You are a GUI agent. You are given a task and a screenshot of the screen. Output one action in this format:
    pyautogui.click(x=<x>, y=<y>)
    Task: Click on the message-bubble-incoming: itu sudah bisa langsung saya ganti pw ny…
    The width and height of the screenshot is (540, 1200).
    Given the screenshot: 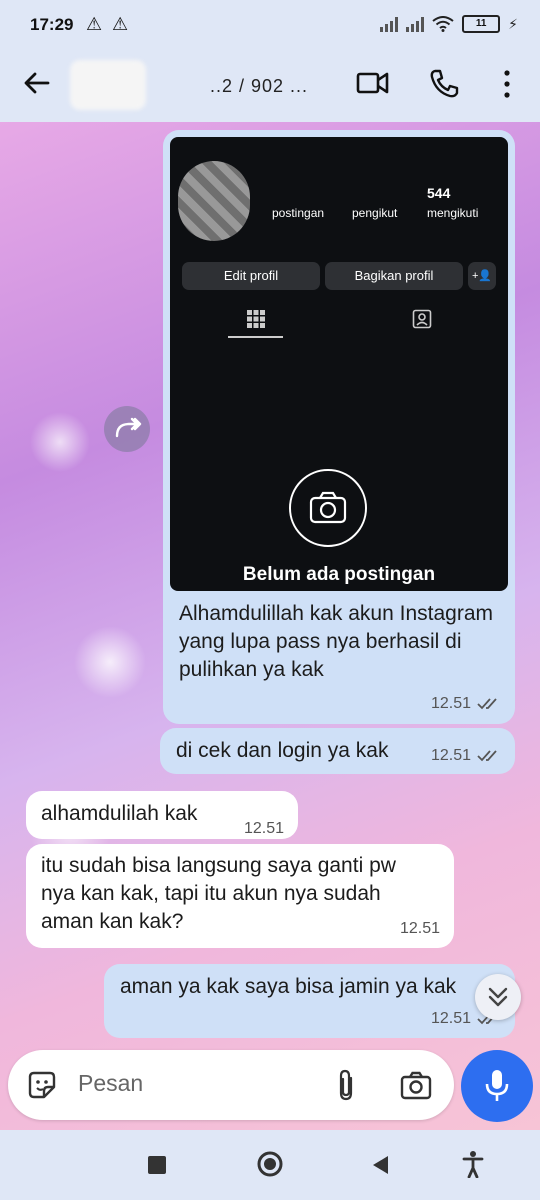 What is the action you would take?
    pyautogui.click(x=240, y=896)
    